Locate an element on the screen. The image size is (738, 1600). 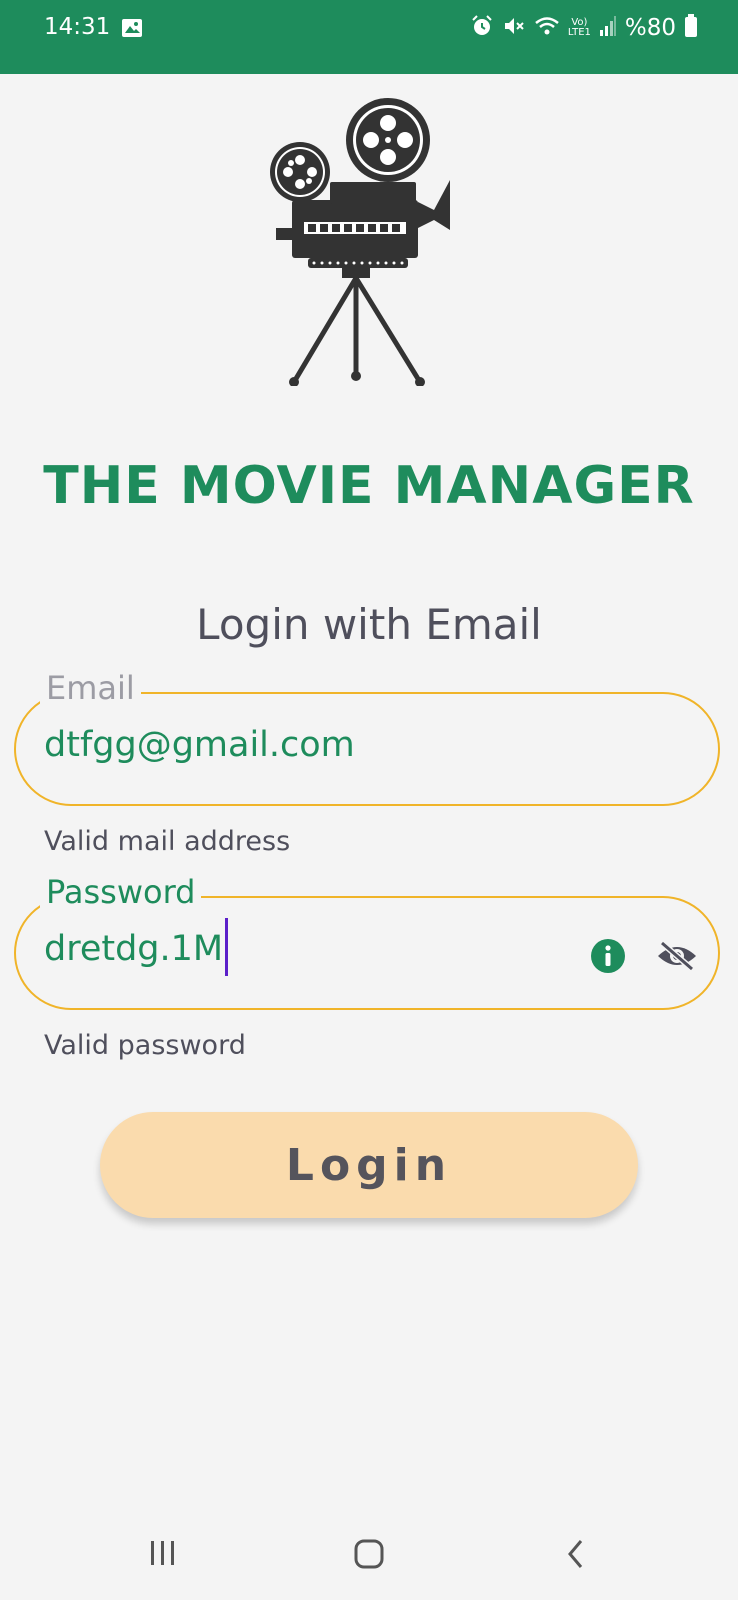
login-button: Login is located at coordinates (369, 1165).